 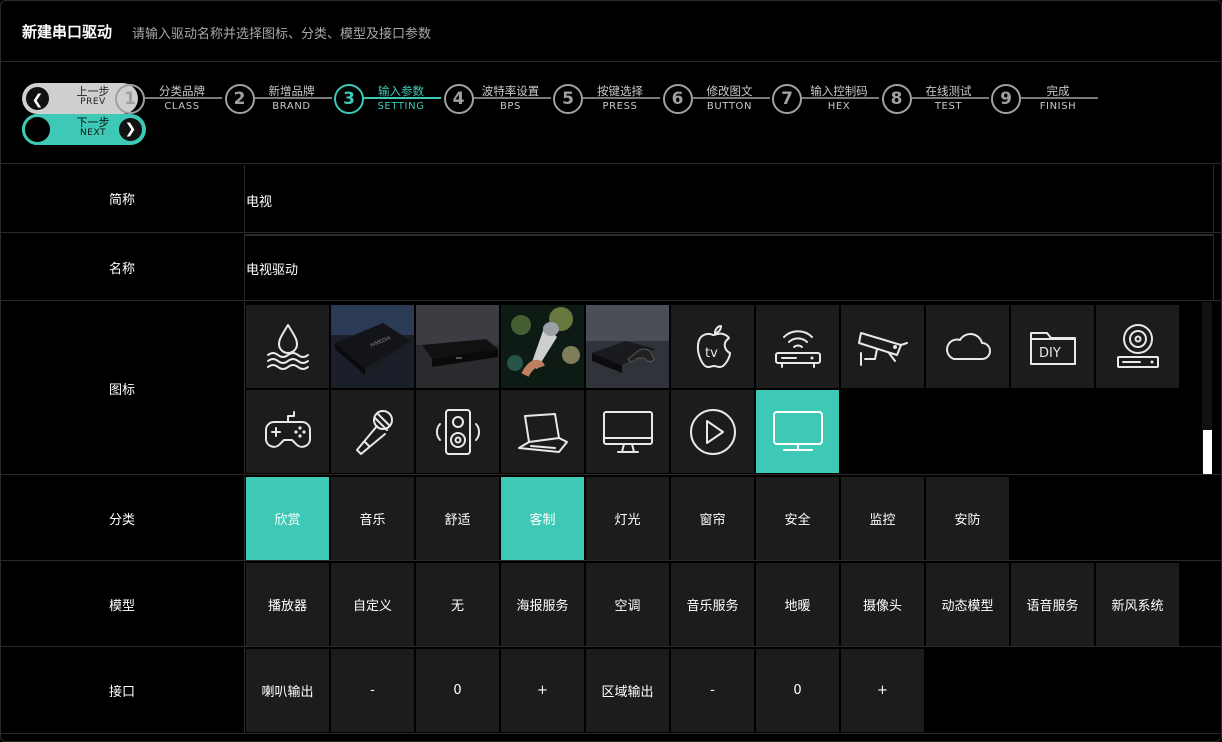 I want to click on interface-option-label: +, so click(x=882, y=690).